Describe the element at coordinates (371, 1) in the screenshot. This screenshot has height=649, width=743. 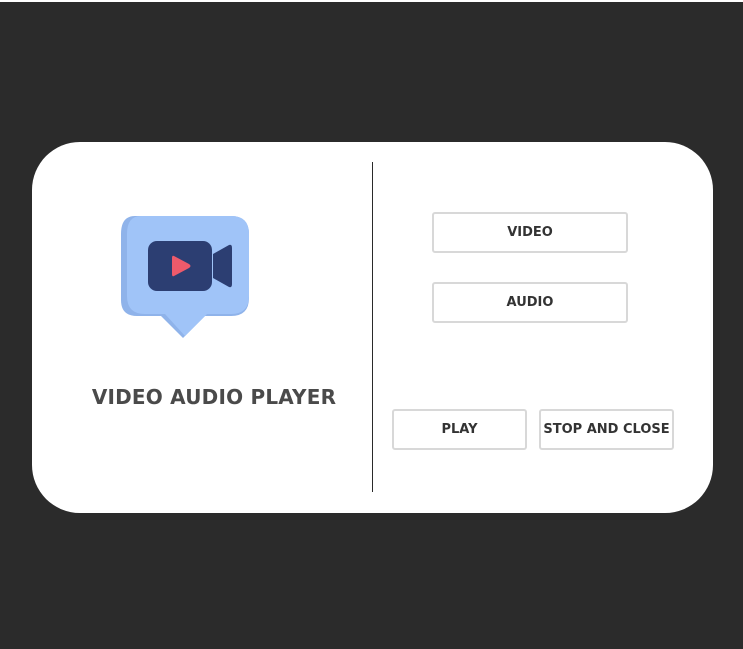
I see `window-top-edge` at that location.